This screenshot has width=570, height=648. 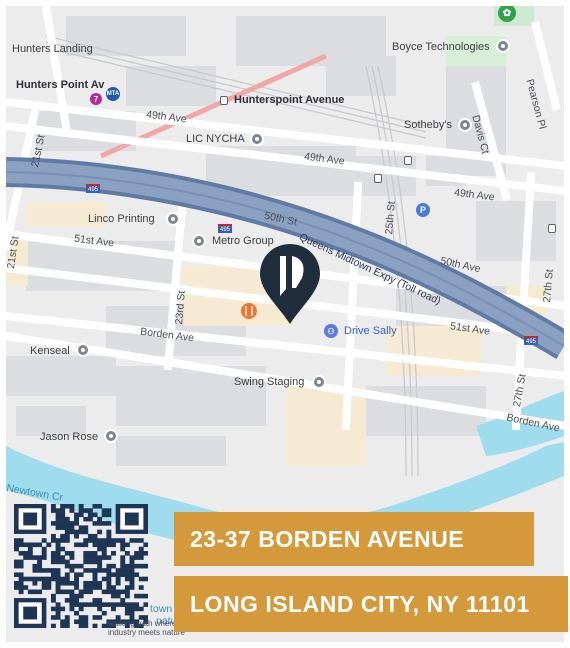 What do you see at coordinates (180, 307) in the screenshot?
I see `map-label-23rd-st: 23rd St` at bounding box center [180, 307].